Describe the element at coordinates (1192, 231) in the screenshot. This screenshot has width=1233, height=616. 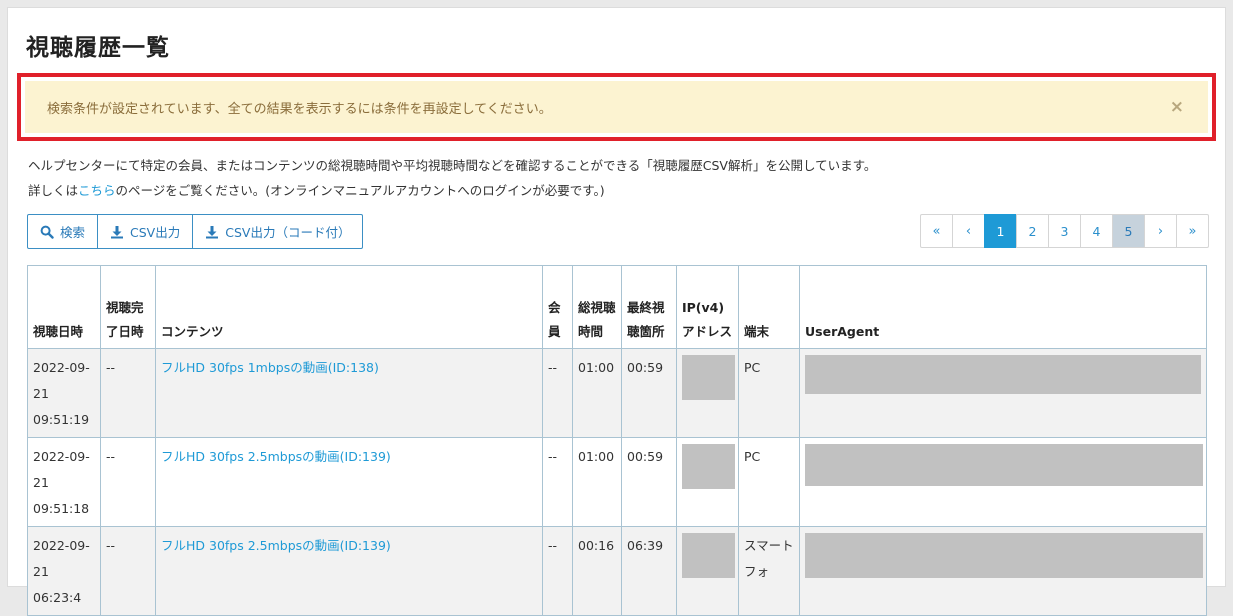
I see `pager-last: »` at that location.